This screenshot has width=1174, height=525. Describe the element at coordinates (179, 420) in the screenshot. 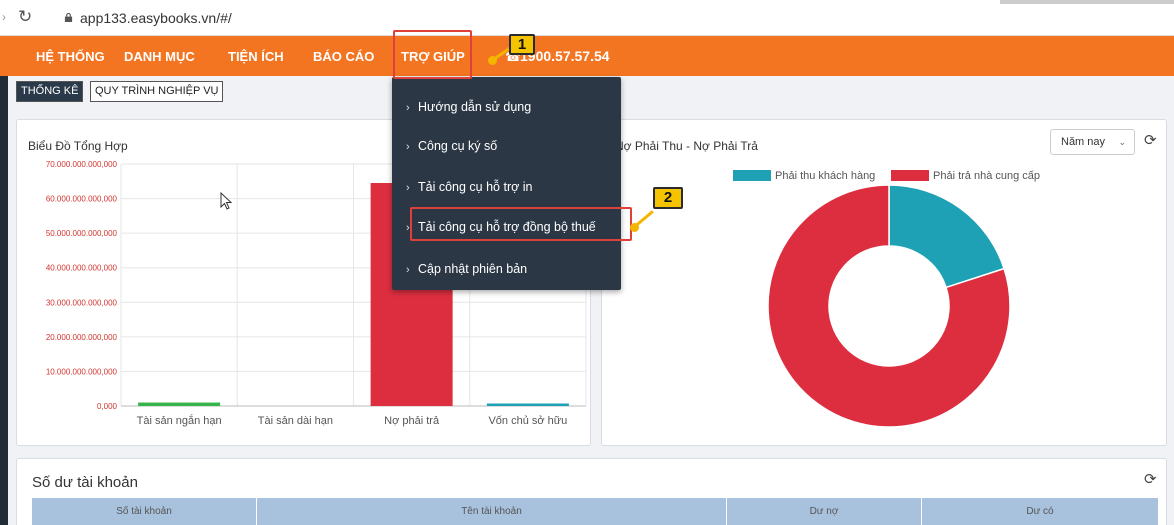

I see `x-tick-label: Tài sản ngắn hạn` at that location.